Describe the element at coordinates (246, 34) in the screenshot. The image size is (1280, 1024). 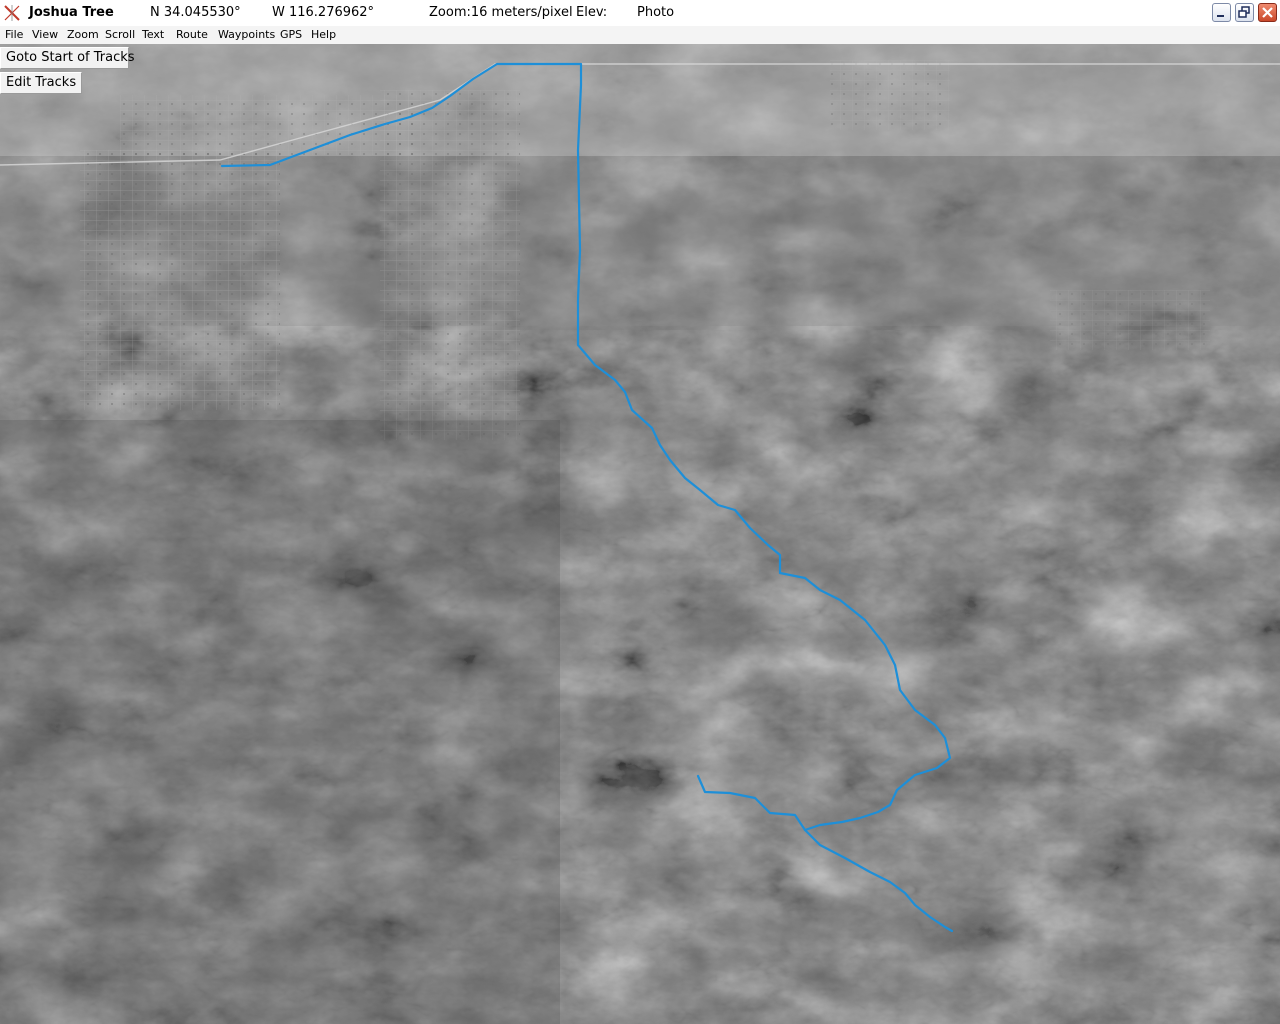
I see `menu-waypoints: Waypoints` at that location.